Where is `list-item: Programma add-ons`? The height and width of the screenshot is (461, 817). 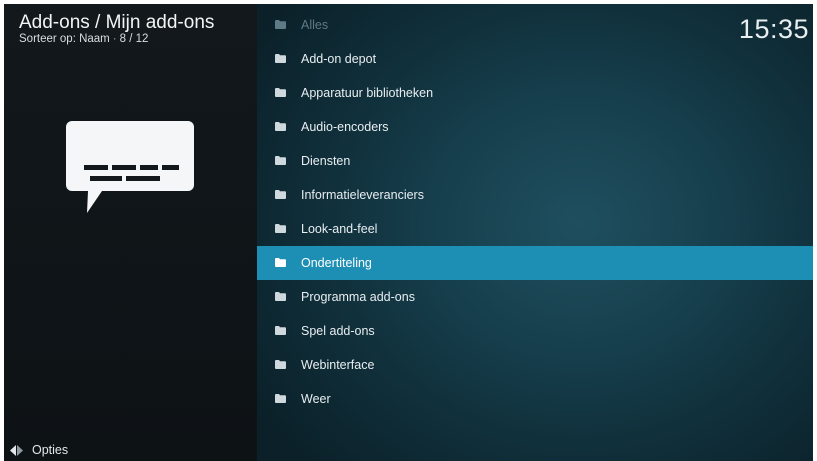
list-item: Programma add-ons is located at coordinates (535, 297).